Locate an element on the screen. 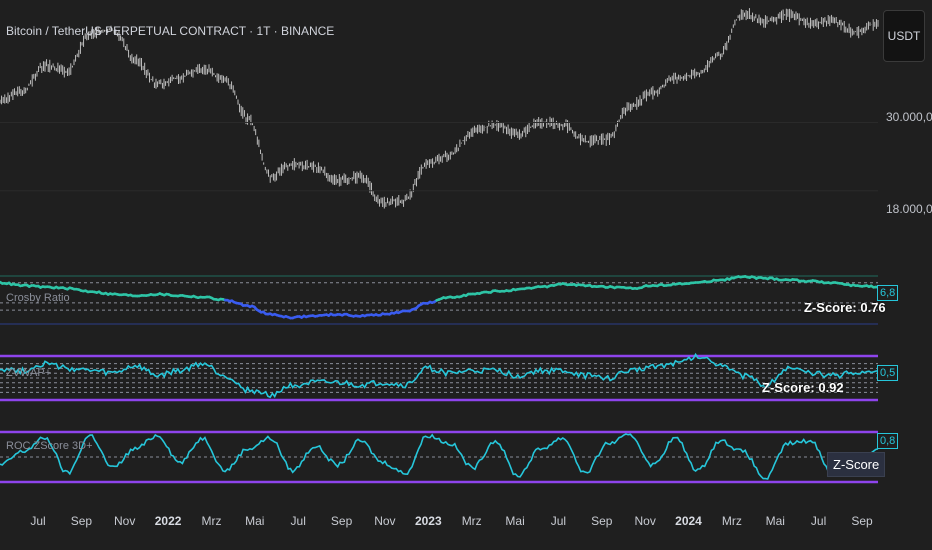 The width and height of the screenshot is (932, 550). pane-label-zvwap: ZVWAP+ is located at coordinates (29, 373).